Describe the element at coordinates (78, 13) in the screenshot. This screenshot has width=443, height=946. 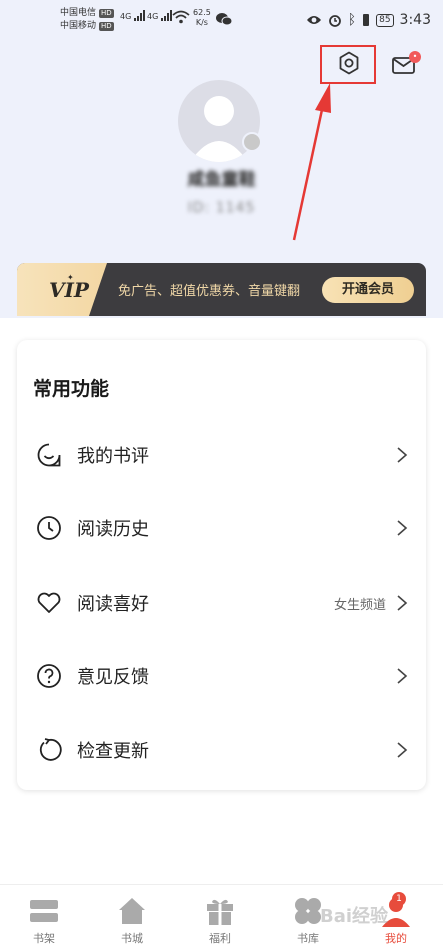
I see `carrier-1: 中国电信` at that location.